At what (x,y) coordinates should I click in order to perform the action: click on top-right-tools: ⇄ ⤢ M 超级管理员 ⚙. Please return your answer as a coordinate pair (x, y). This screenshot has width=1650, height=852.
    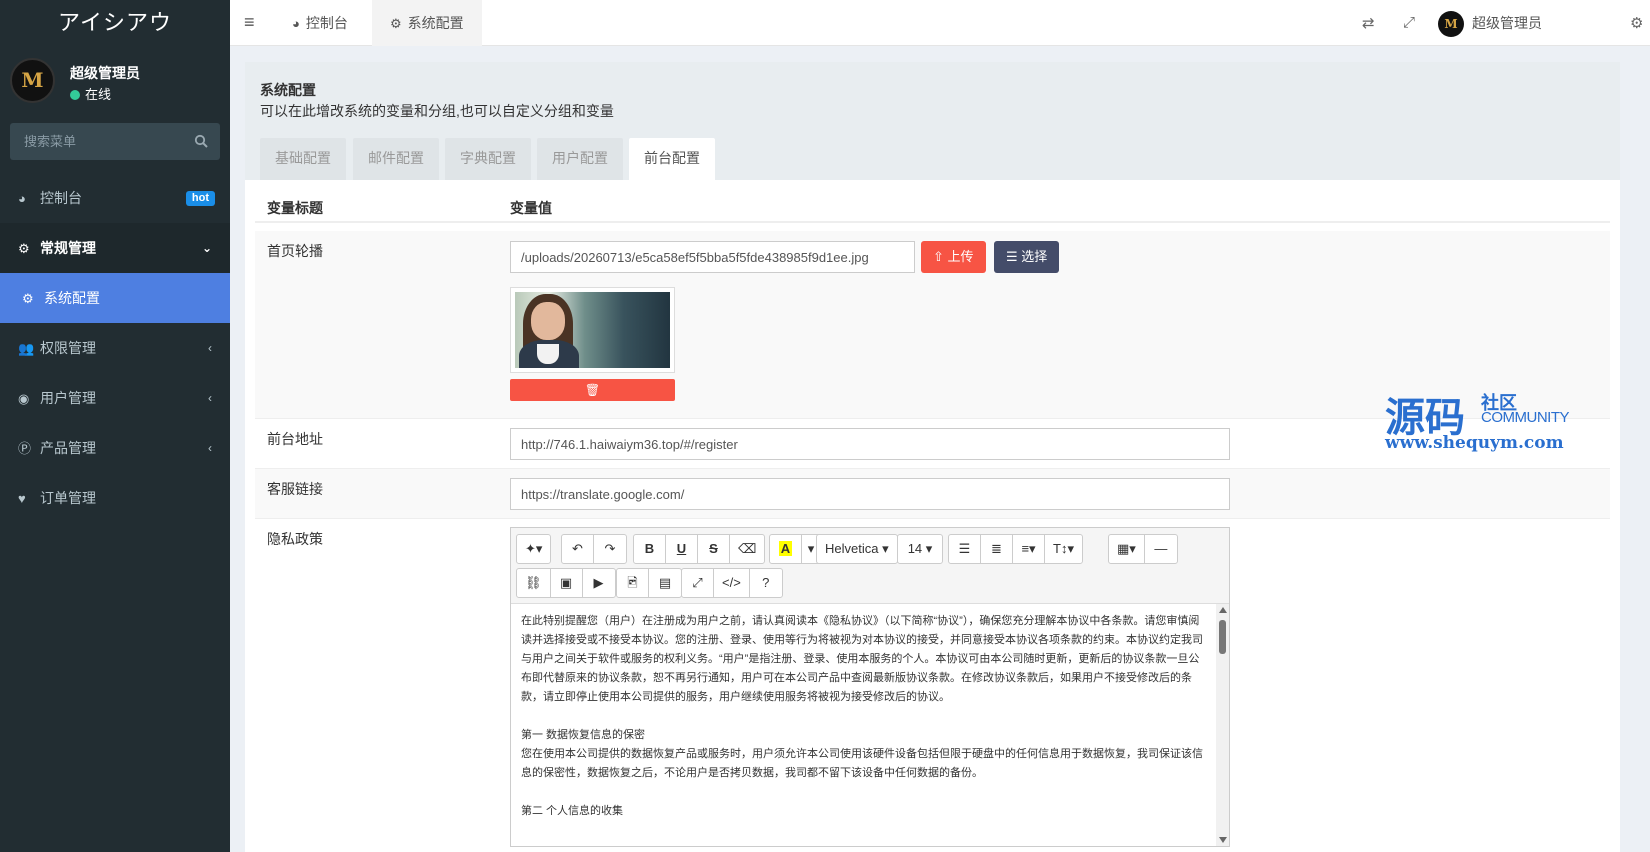
    Looking at the image, I should click on (1490, 23).